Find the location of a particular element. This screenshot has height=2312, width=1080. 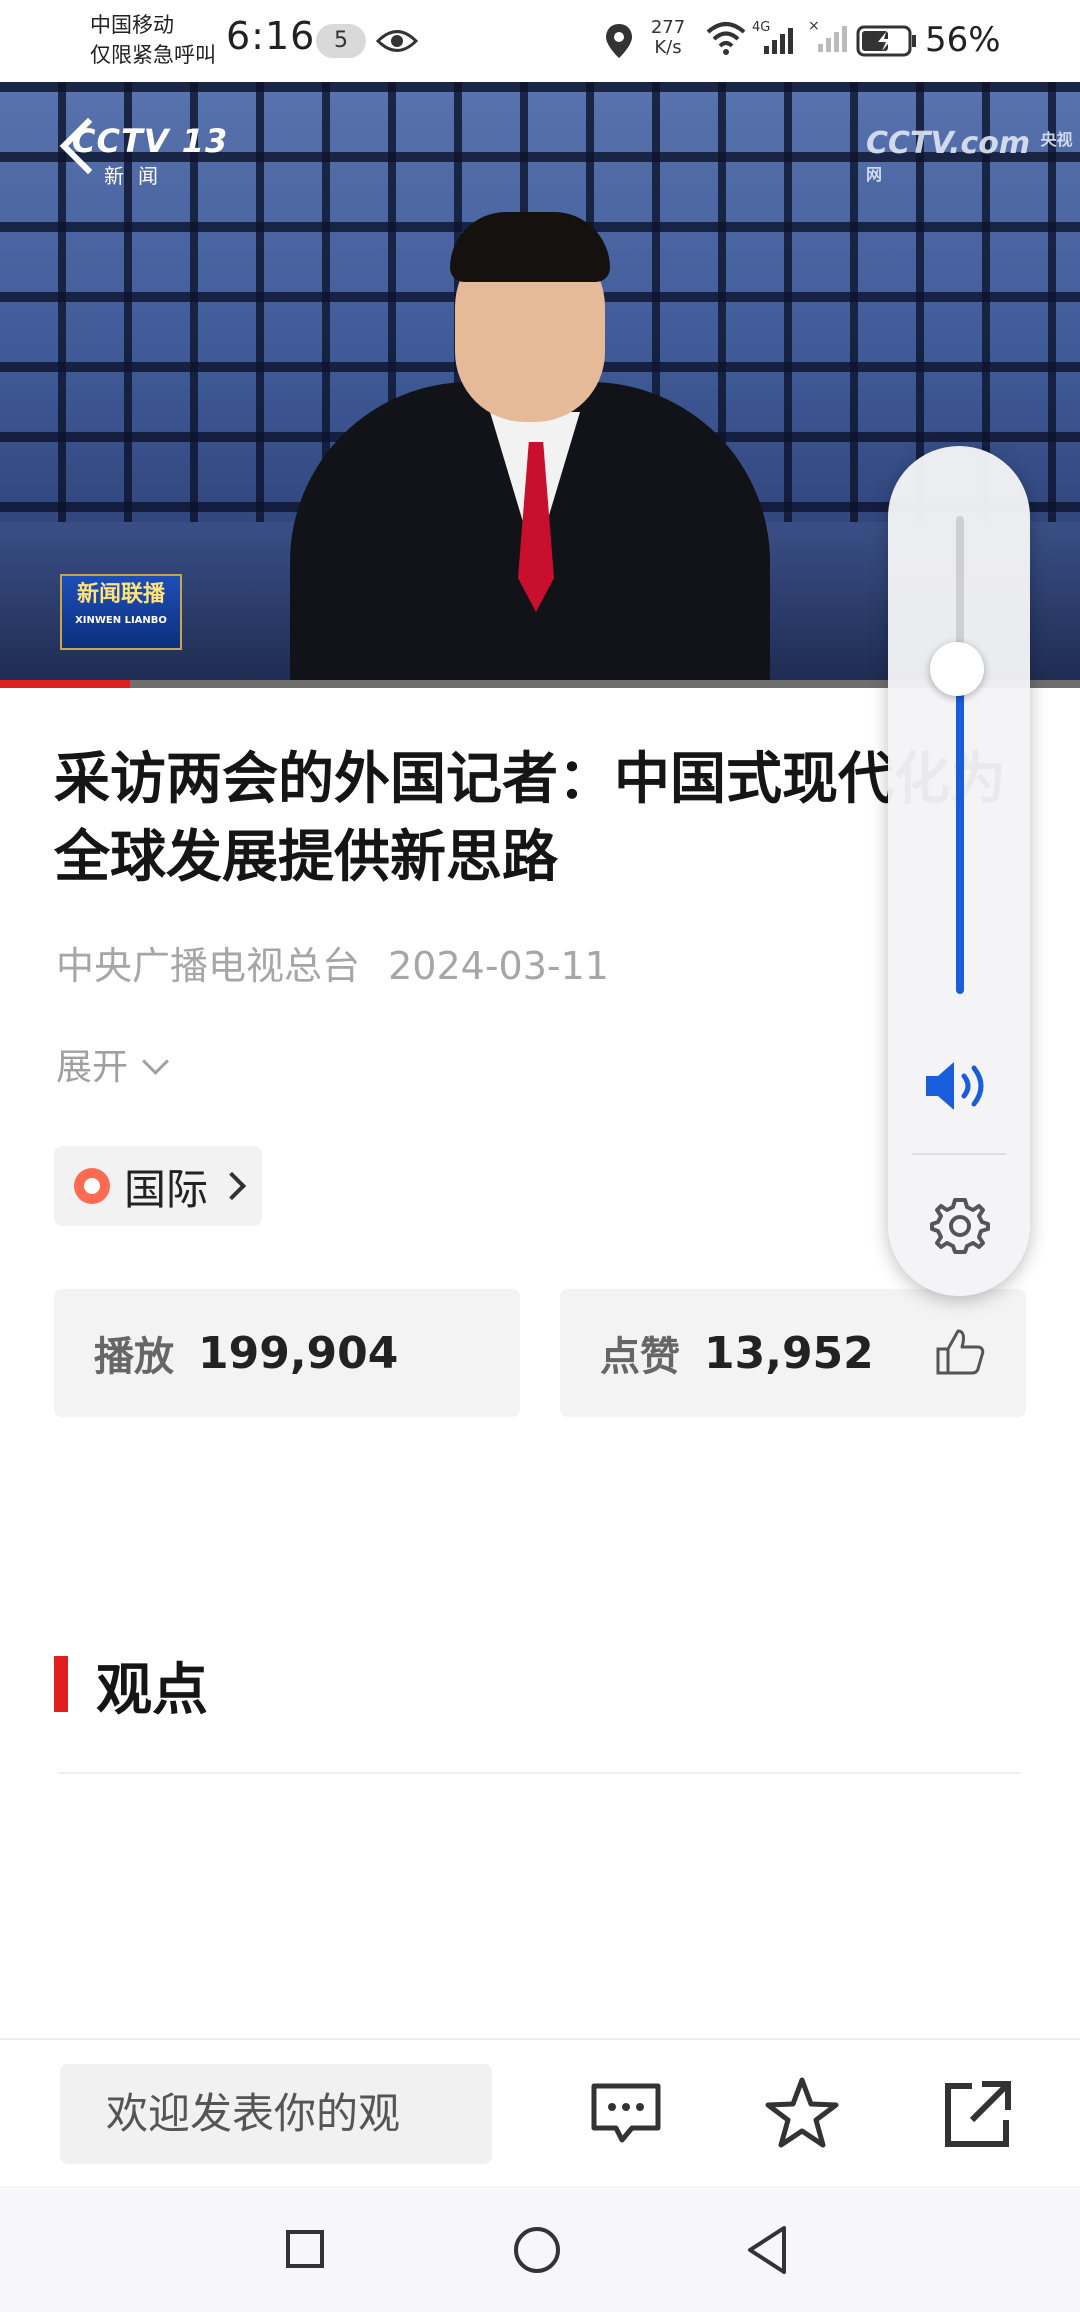

like-card: 点赞 13,952 is located at coordinates (793, 1353).